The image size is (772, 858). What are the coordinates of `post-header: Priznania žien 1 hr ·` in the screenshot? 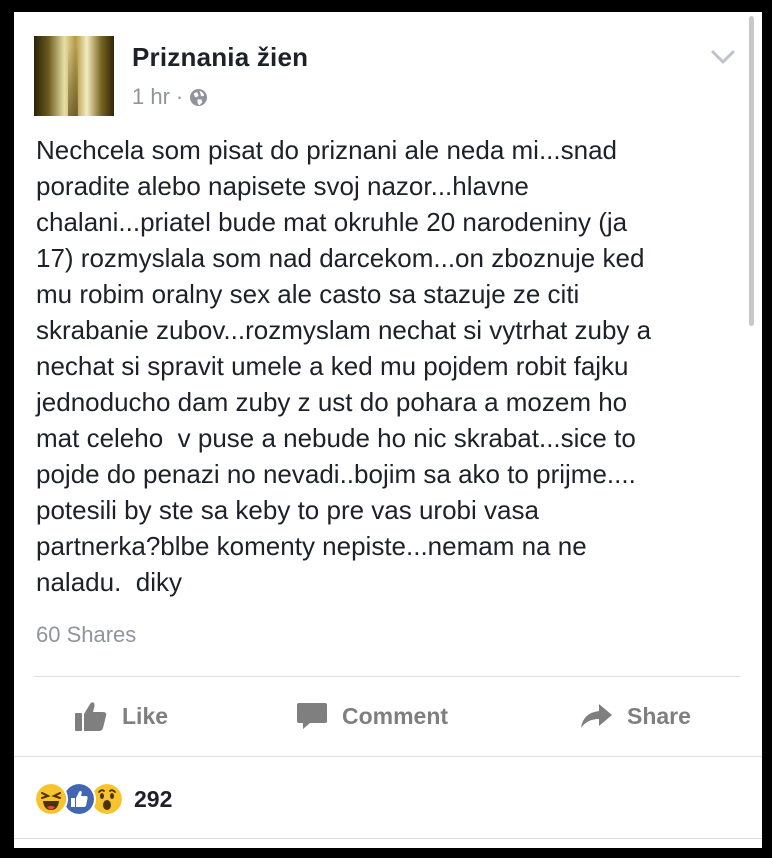 It's located at (388, 67).